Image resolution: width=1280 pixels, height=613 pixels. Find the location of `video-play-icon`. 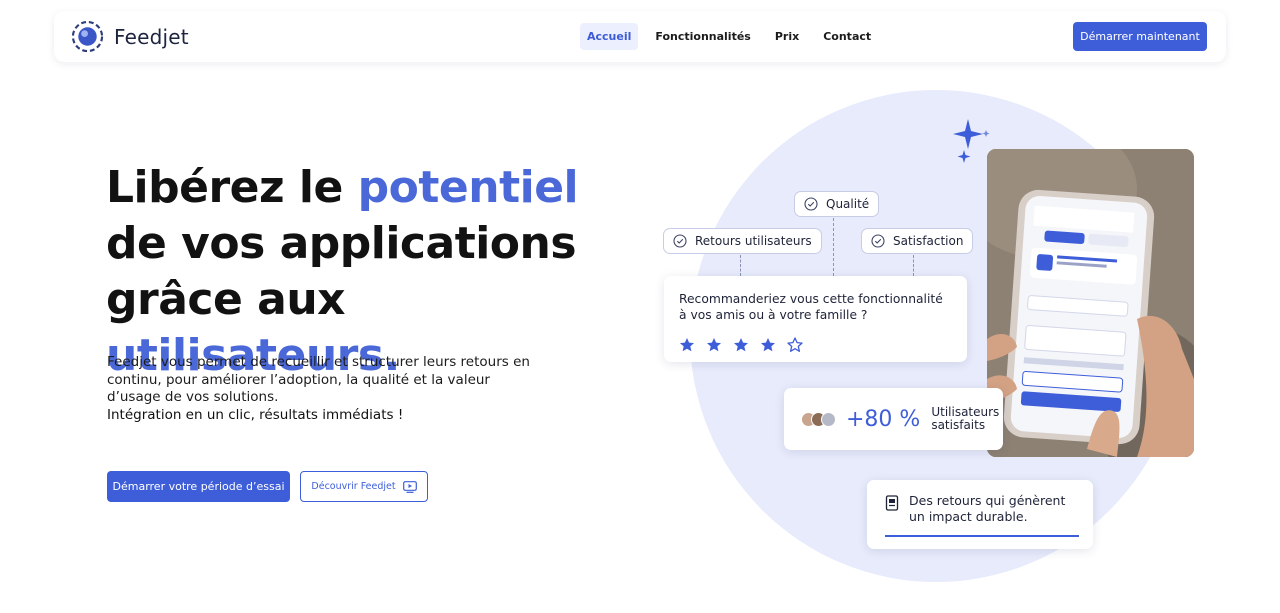

video-play-icon is located at coordinates (409, 486).